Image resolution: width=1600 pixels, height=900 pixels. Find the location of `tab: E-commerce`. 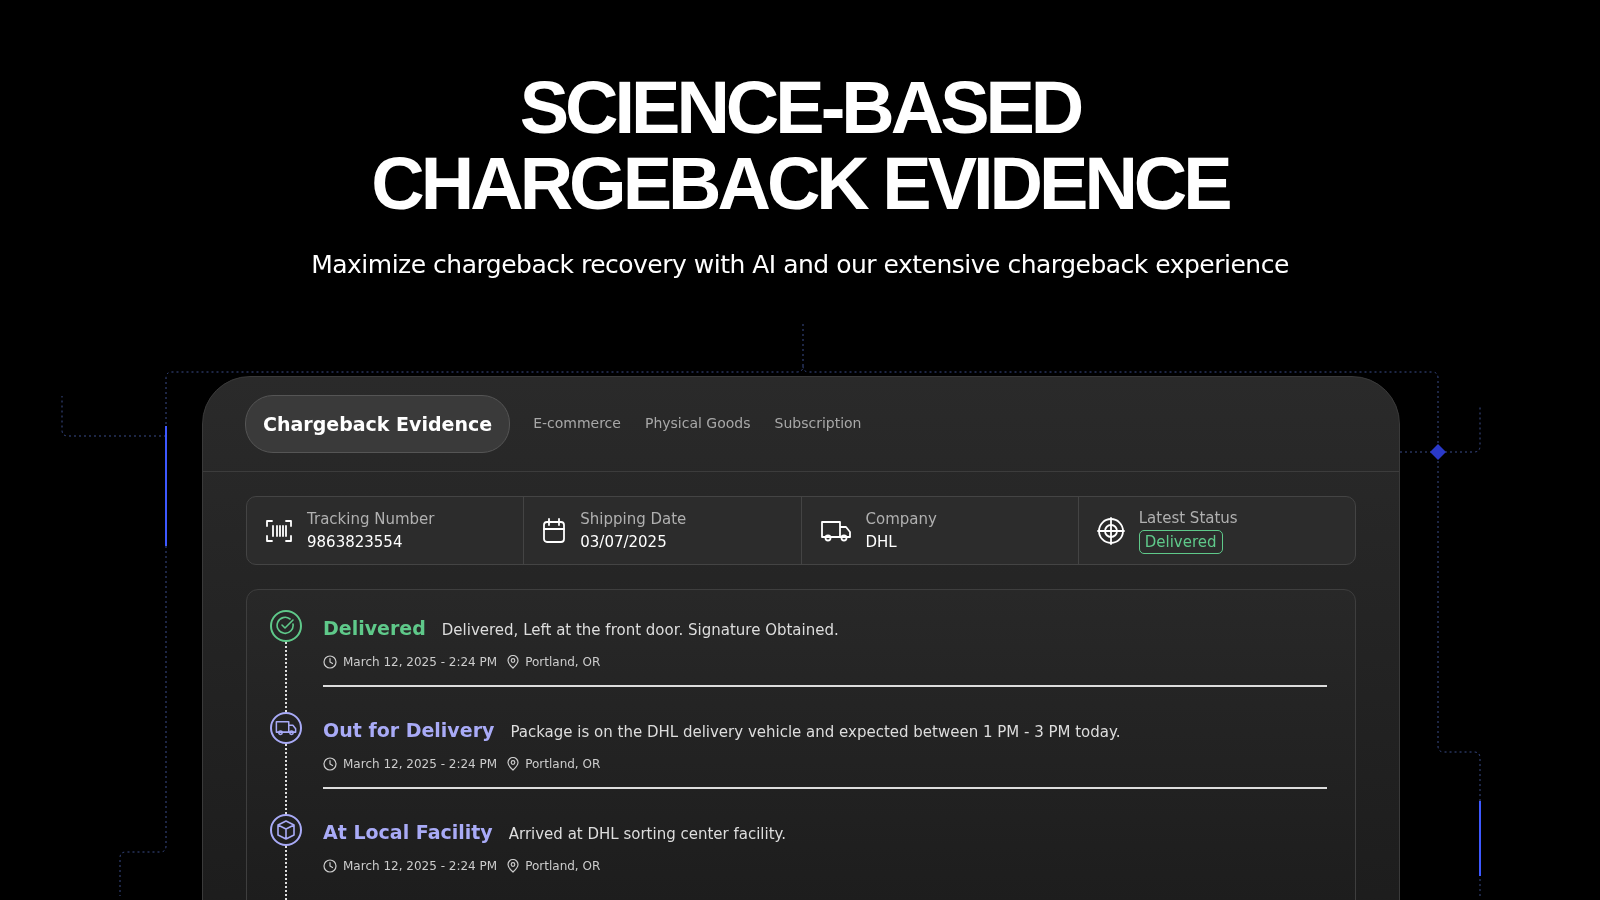

tab: E-commerce is located at coordinates (577, 424).